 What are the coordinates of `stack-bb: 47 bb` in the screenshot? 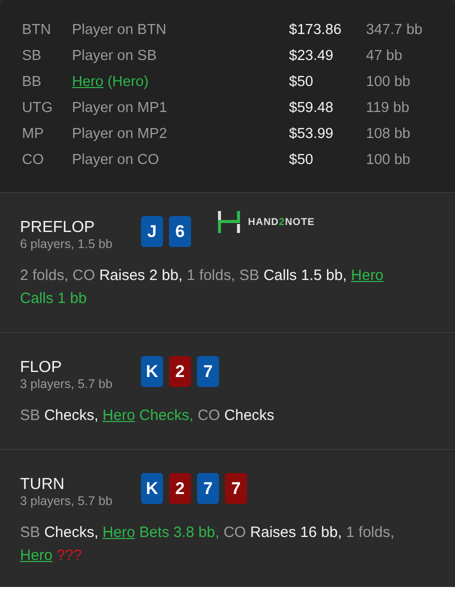 It's located at (385, 56).